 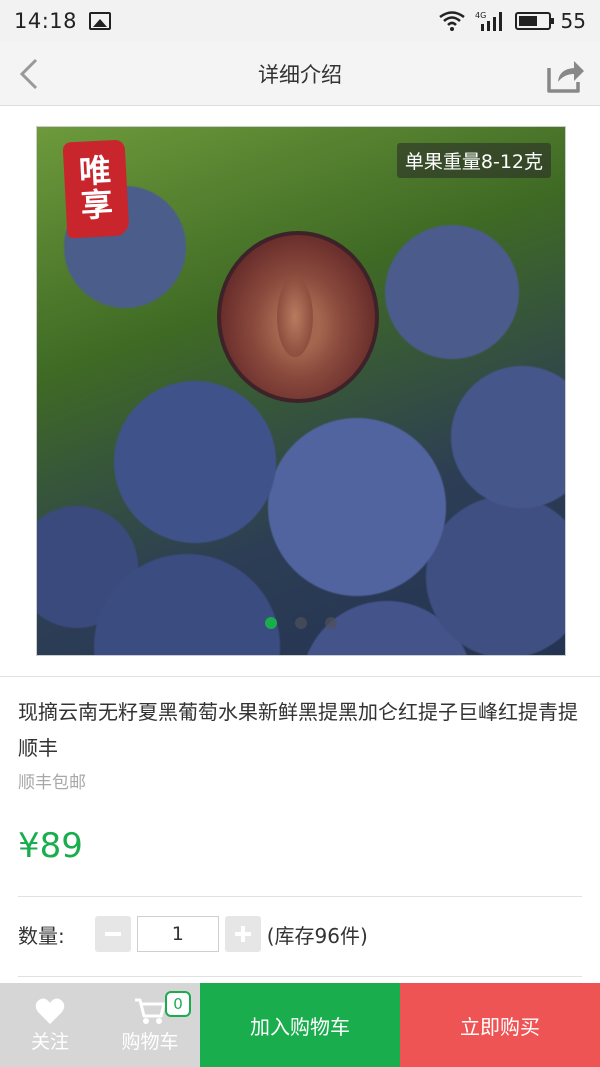 I want to click on weight-badge: 单果重量8-12克, so click(x=473, y=160).